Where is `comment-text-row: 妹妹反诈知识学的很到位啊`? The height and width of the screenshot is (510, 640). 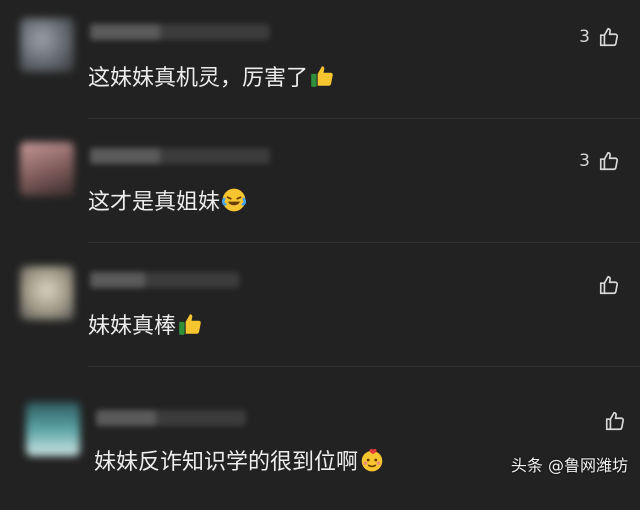
comment-text-row: 妹妹反诈知识学的很到位啊 is located at coordinates (239, 460).